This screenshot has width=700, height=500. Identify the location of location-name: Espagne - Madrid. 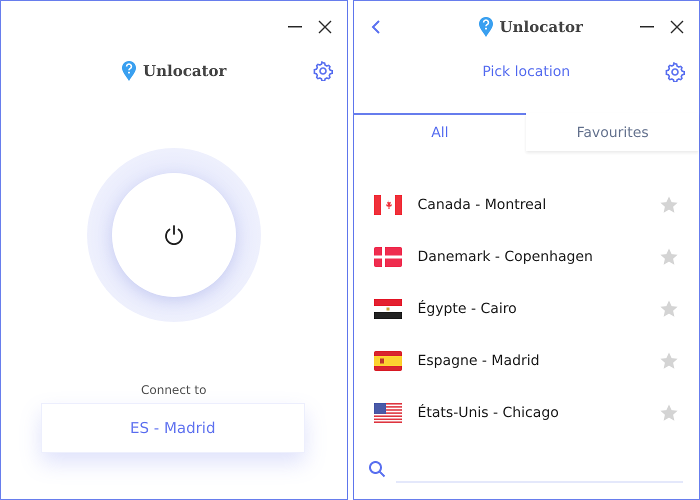
(479, 361).